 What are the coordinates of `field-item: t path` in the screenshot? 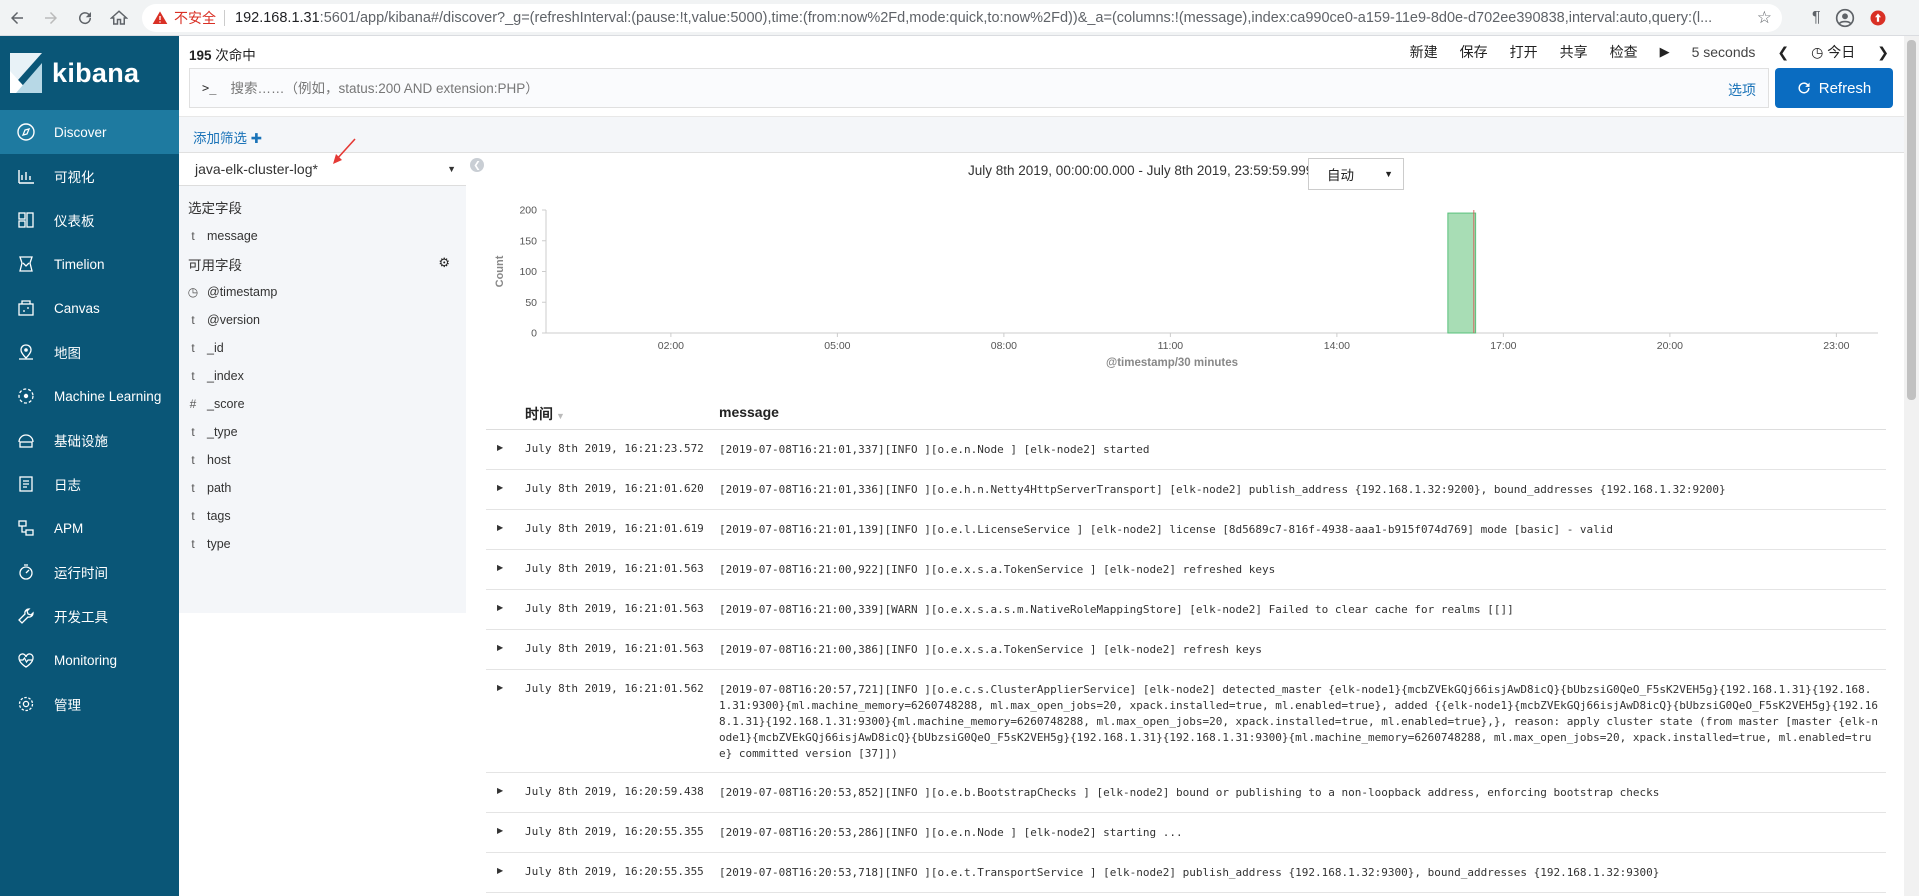 It's located at (322, 488).